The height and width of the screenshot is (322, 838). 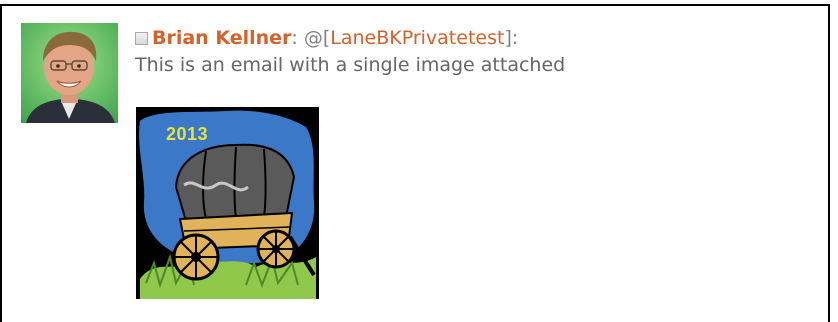 What do you see at coordinates (417, 38) in the screenshot?
I see `mention-link: LaneBKPrivatetest` at bounding box center [417, 38].